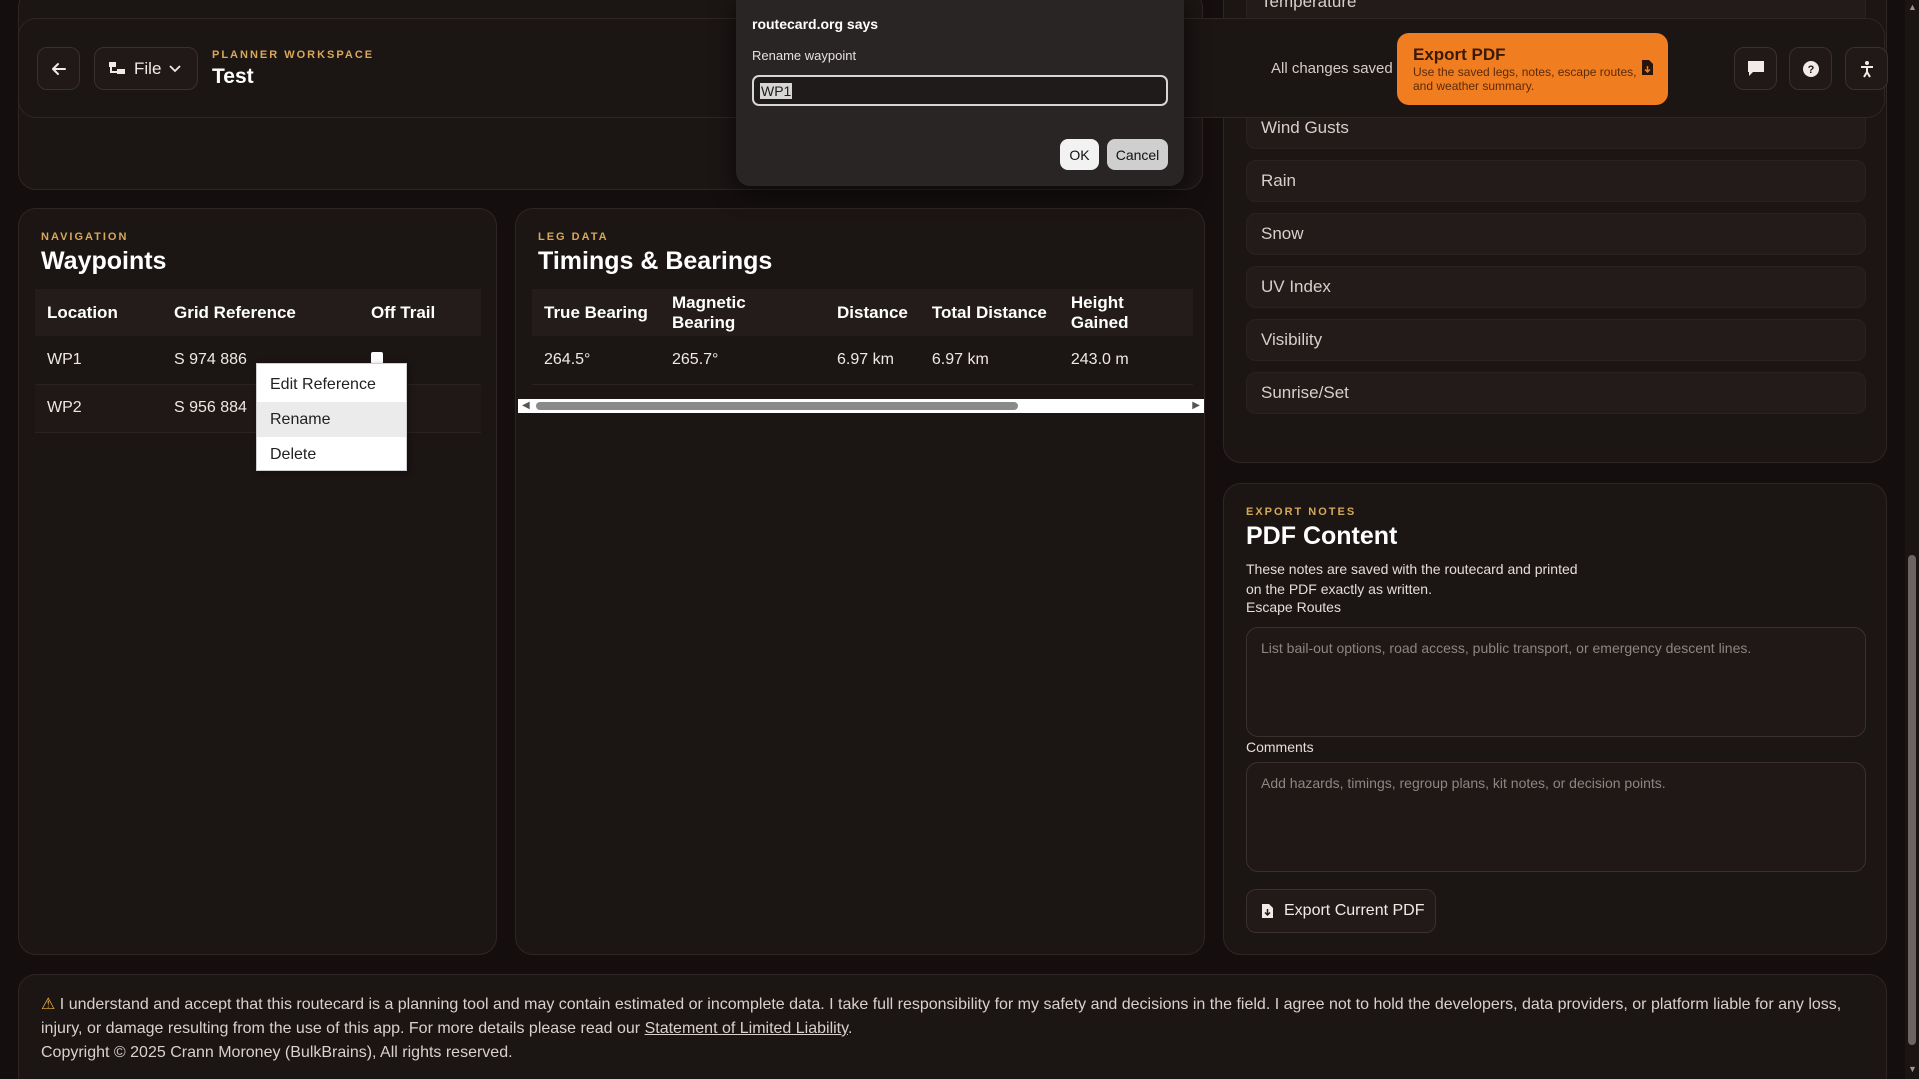 The width and height of the screenshot is (1919, 1079). I want to click on scrollbar-thumb, so click(777, 406).